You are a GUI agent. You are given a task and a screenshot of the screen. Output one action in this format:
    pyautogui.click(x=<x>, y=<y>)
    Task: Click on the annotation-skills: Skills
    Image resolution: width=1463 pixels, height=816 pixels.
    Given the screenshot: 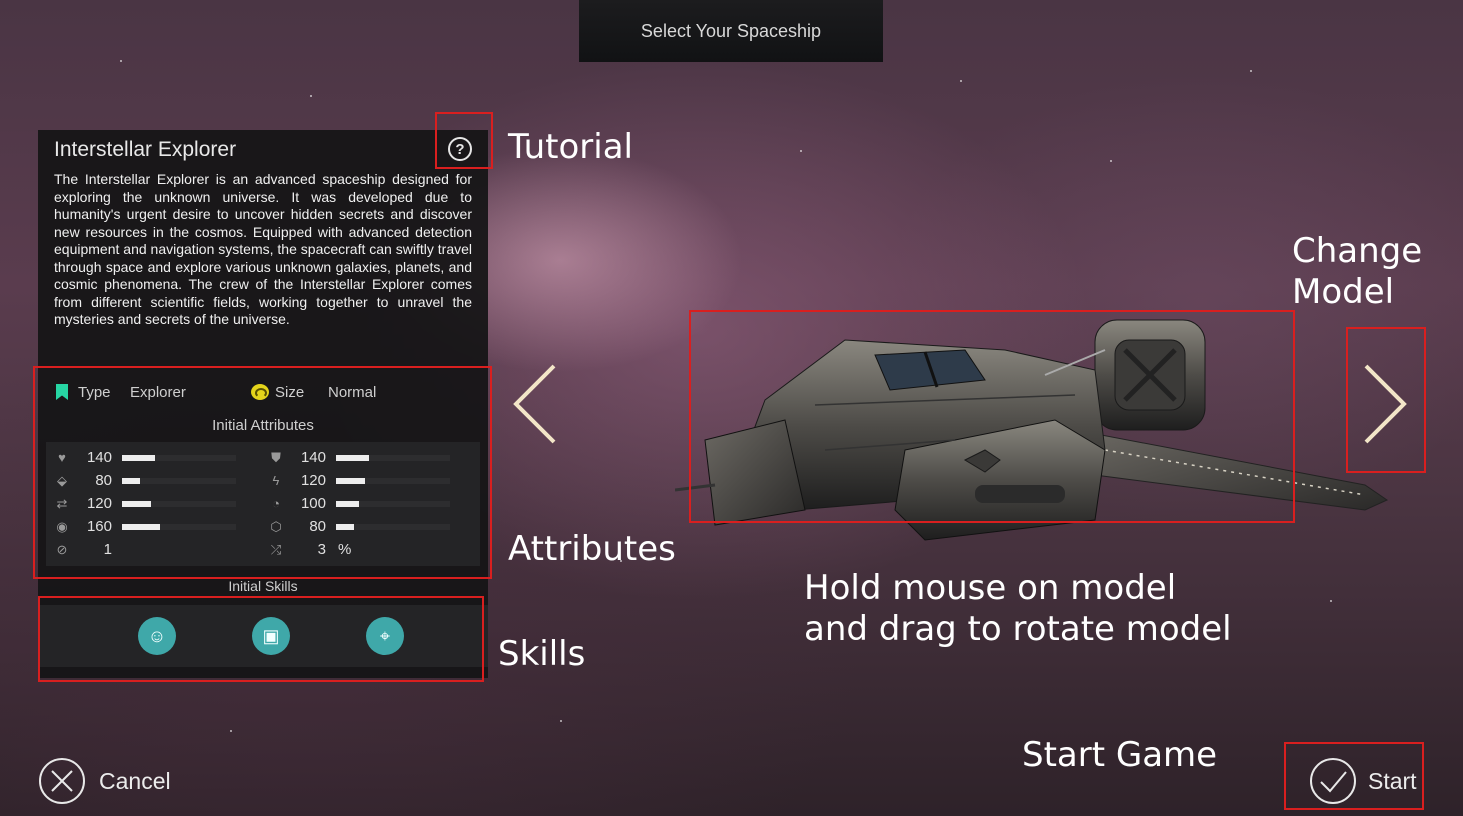 What is the action you would take?
    pyautogui.click(x=542, y=654)
    